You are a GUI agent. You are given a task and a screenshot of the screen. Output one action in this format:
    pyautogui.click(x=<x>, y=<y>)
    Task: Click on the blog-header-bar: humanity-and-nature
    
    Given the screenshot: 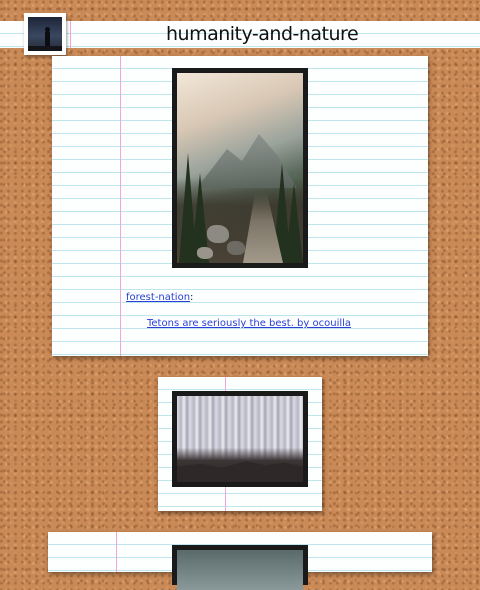 What is the action you would take?
    pyautogui.click(x=240, y=34)
    